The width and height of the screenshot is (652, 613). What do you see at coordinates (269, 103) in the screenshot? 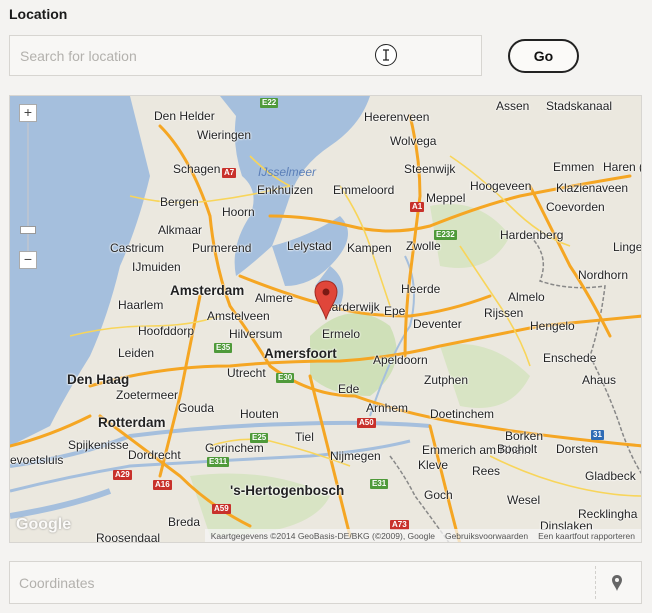
I see `road-shield: E22` at bounding box center [269, 103].